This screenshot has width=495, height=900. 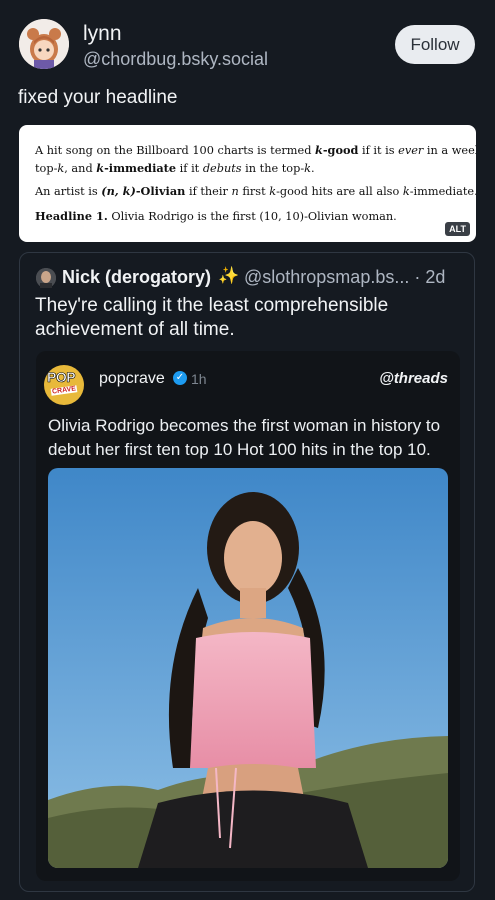 I want to click on avatar-illustration, so click(x=44, y=44).